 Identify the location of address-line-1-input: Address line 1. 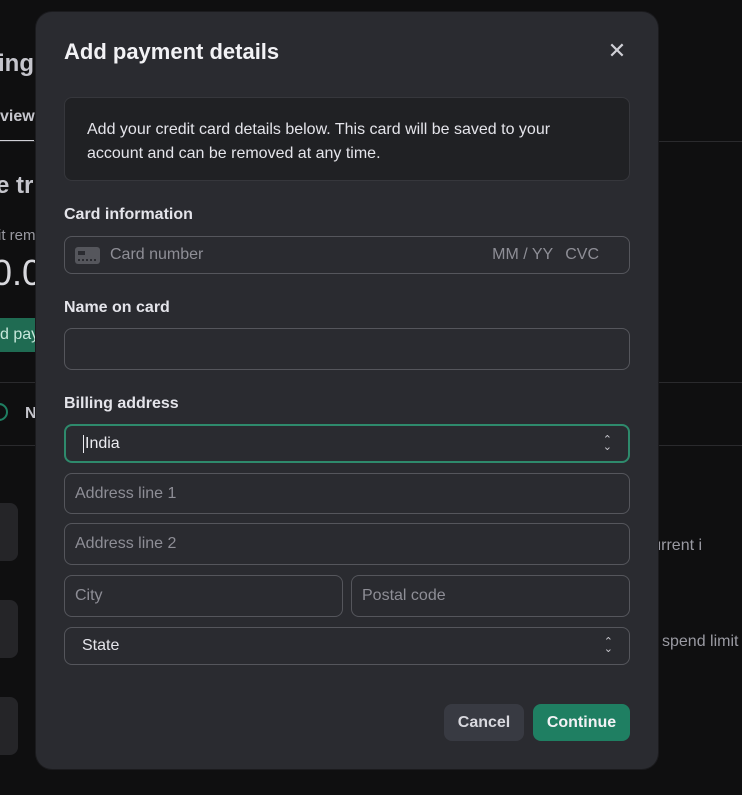
(347, 493).